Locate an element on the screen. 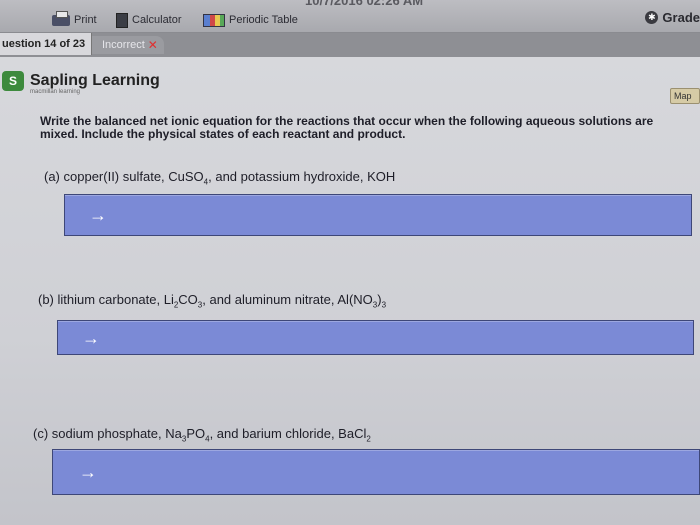 This screenshot has height=525, width=700. question-c-subscript-3: 2 is located at coordinates (368, 439).